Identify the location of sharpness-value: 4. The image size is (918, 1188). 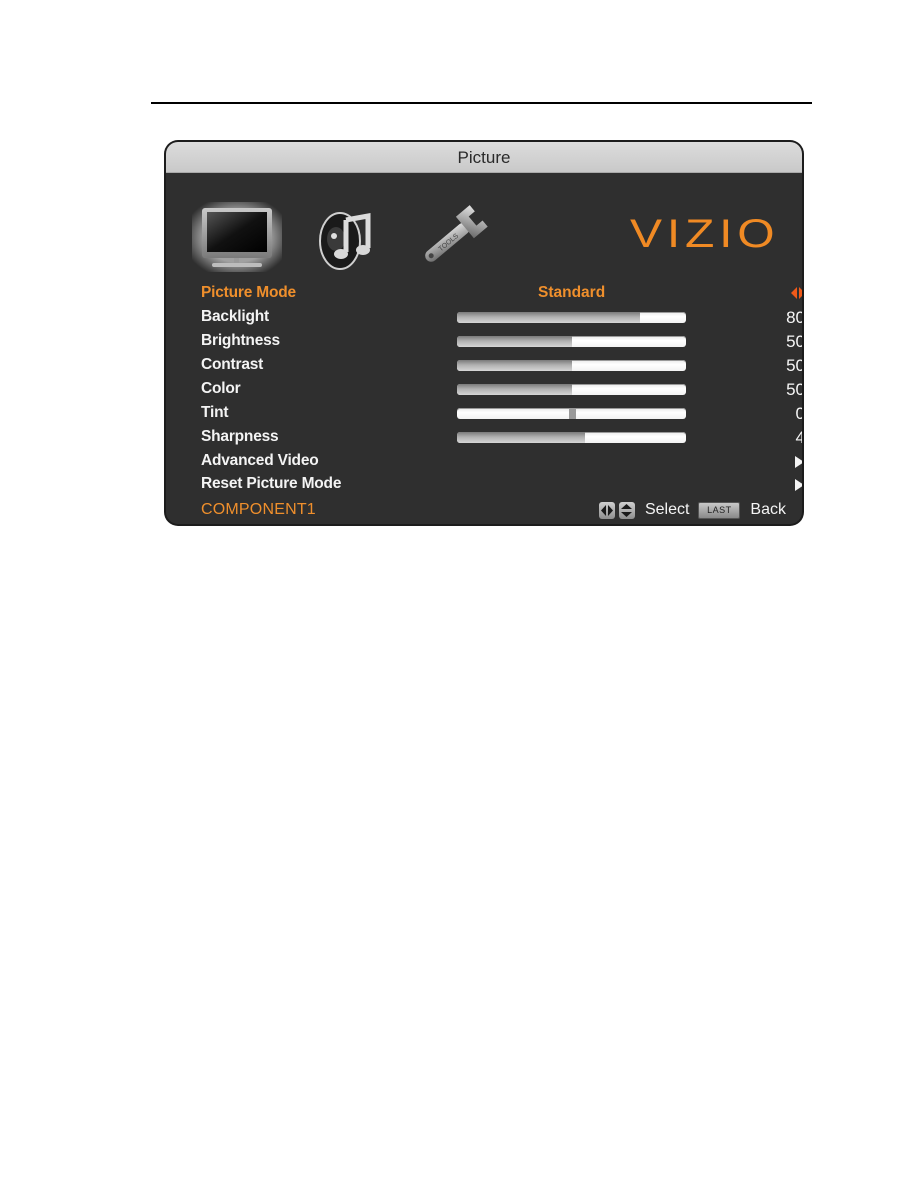
(798, 437).